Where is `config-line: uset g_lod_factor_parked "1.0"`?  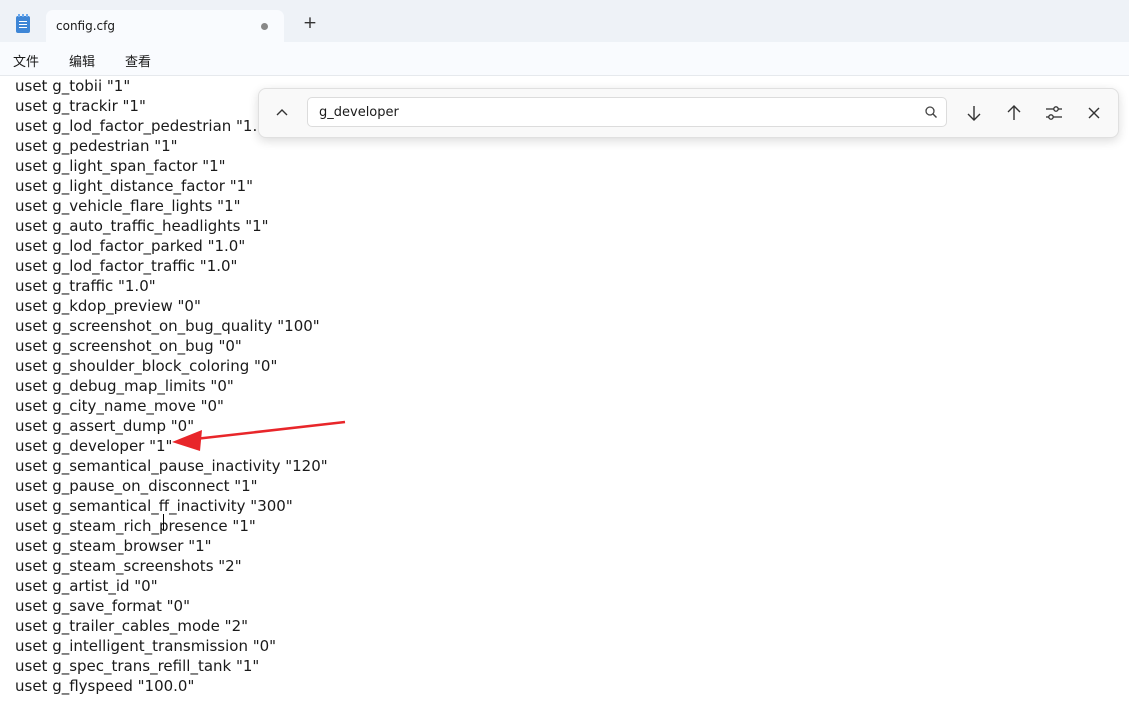 config-line: uset g_lod_factor_parked "1.0" is located at coordinates (130, 246).